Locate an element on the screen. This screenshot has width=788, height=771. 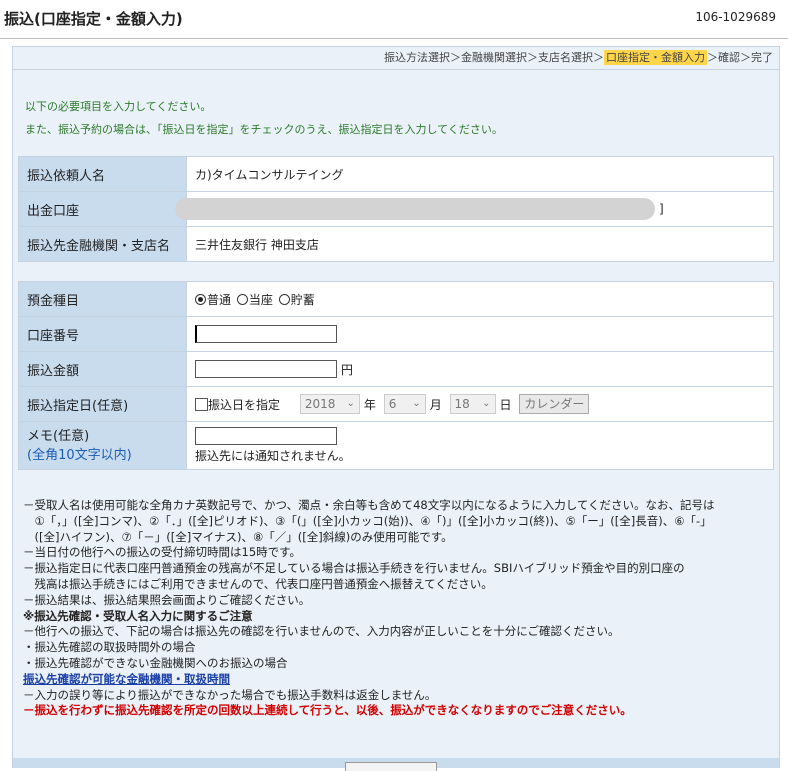
deposit-type-row: 預金種目 普通 当座 貯蓄 is located at coordinates (396, 299).